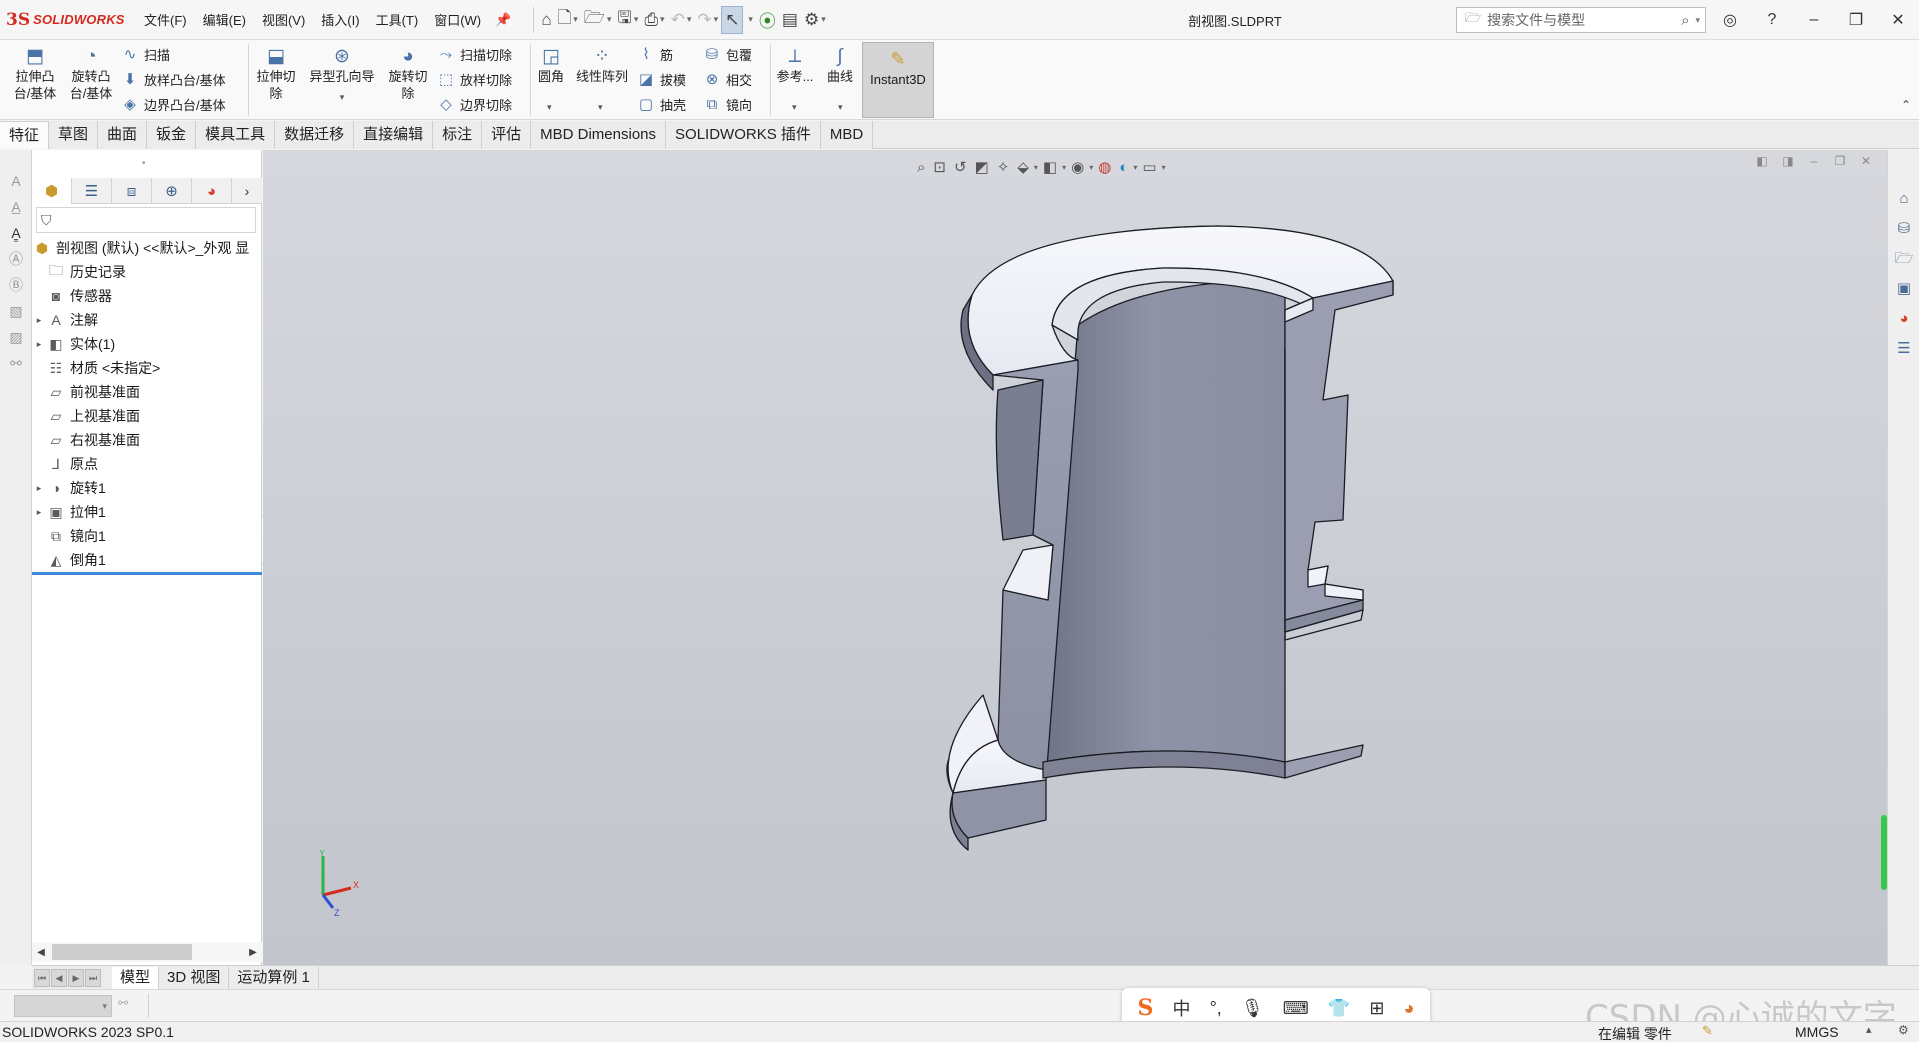 Image resolution: width=1919 pixels, height=1042 pixels. I want to click on ime-chinese-mode: 中, so click(1182, 1008).